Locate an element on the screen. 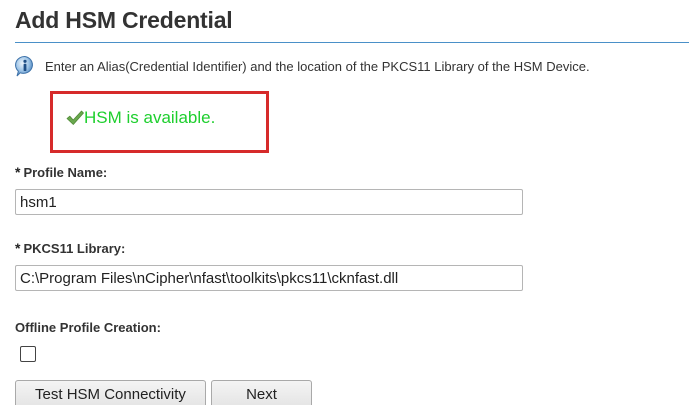 This screenshot has width=689, height=405. offline-profile-label-text: Offline Profile Creation: is located at coordinates (88, 327).